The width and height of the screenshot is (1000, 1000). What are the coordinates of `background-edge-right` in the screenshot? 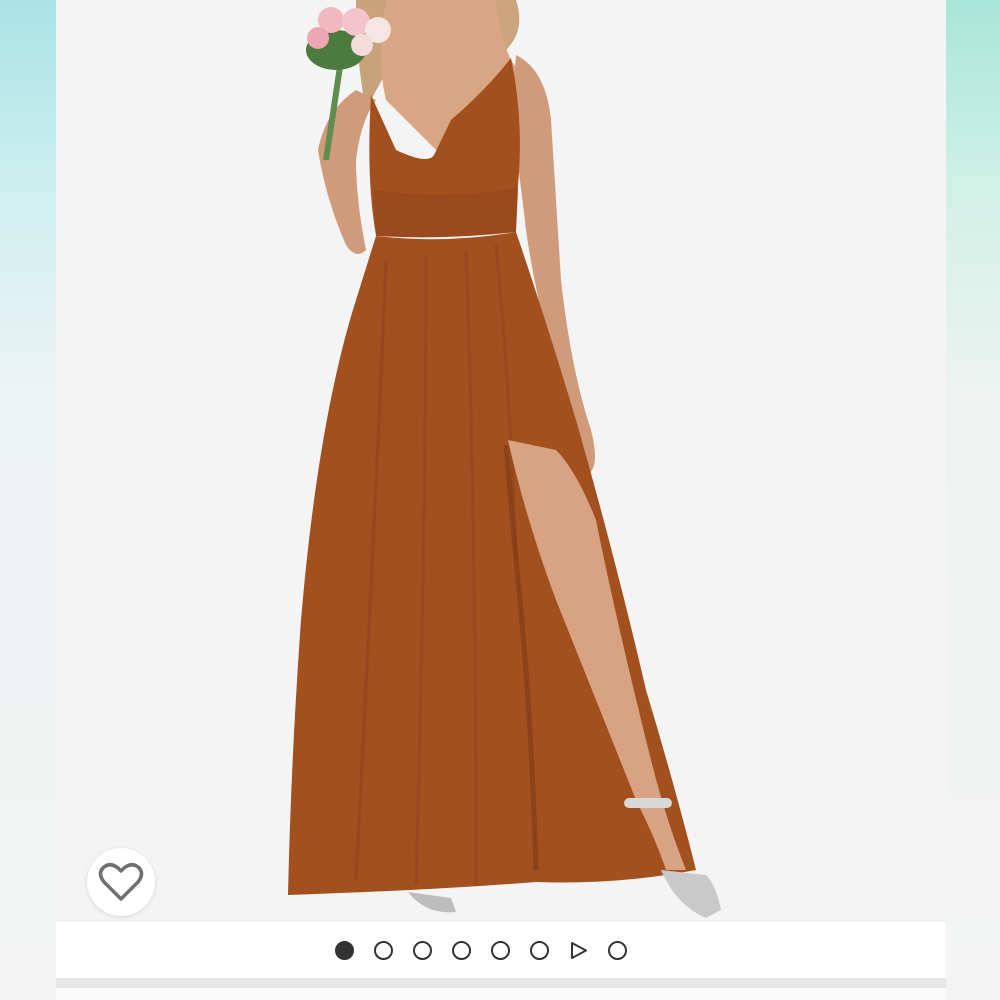 It's located at (973, 500).